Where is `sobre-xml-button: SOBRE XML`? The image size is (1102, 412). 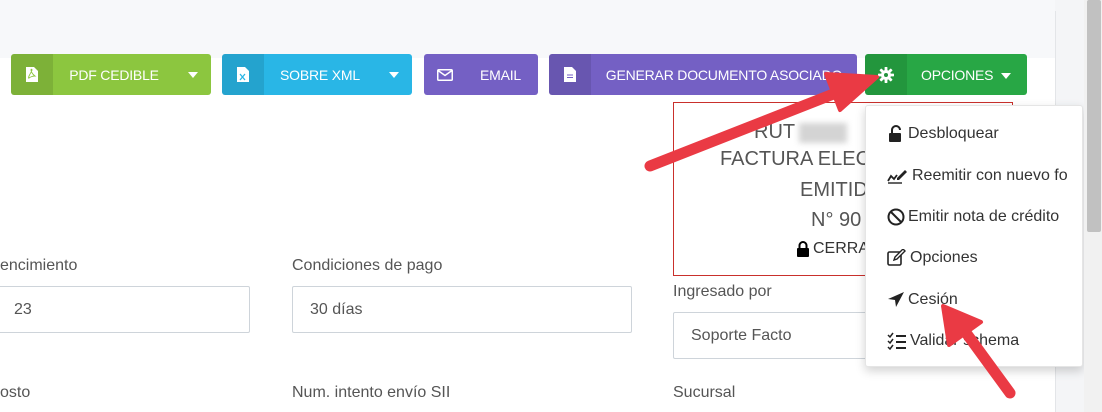
sobre-xml-button: SOBRE XML is located at coordinates (317, 74).